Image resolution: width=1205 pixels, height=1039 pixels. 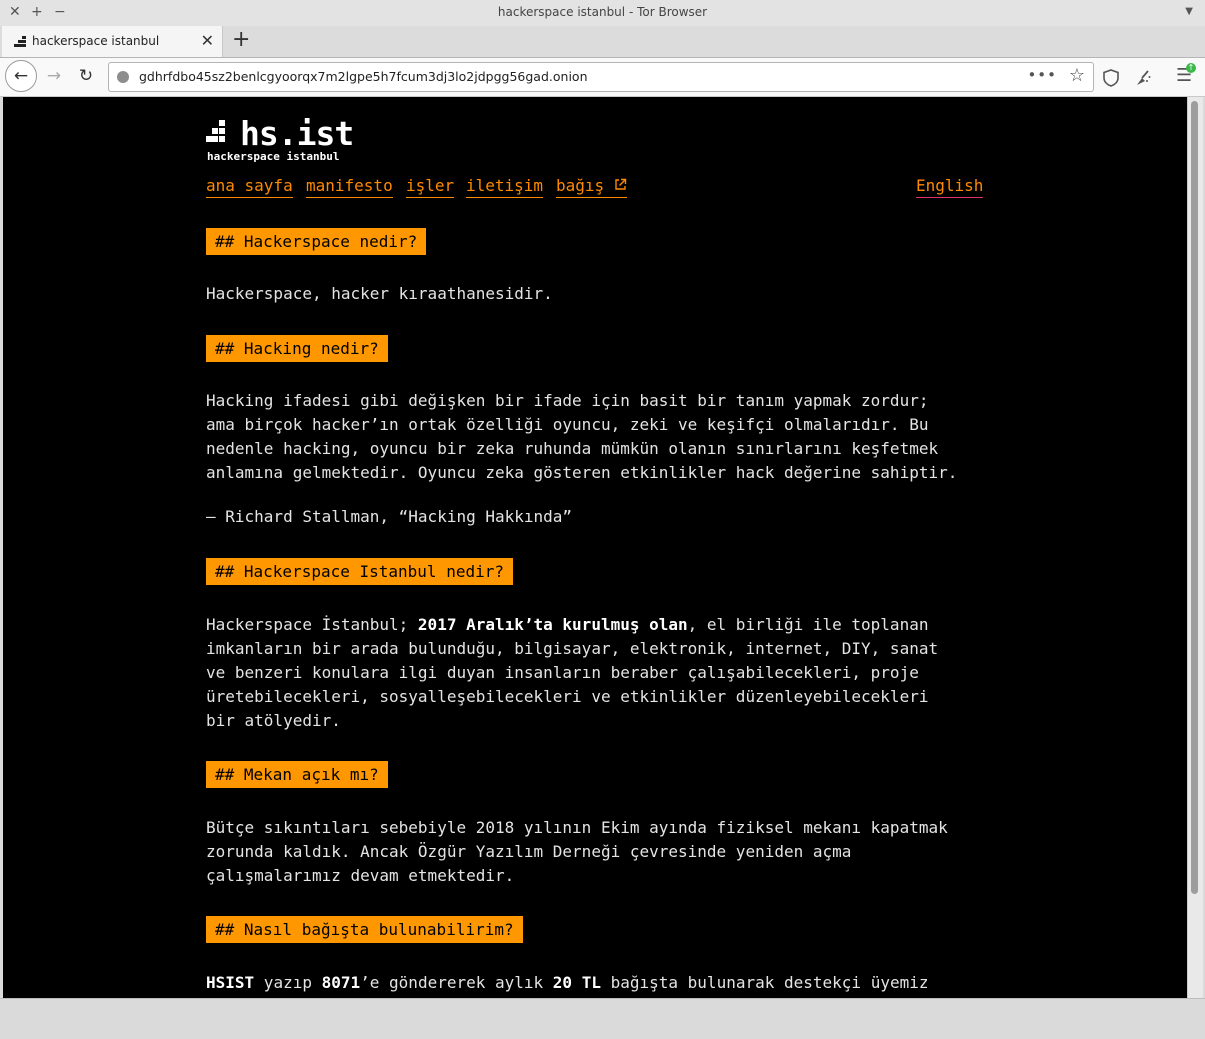 What do you see at coordinates (621, 184) in the screenshot?
I see `external-link-icon` at bounding box center [621, 184].